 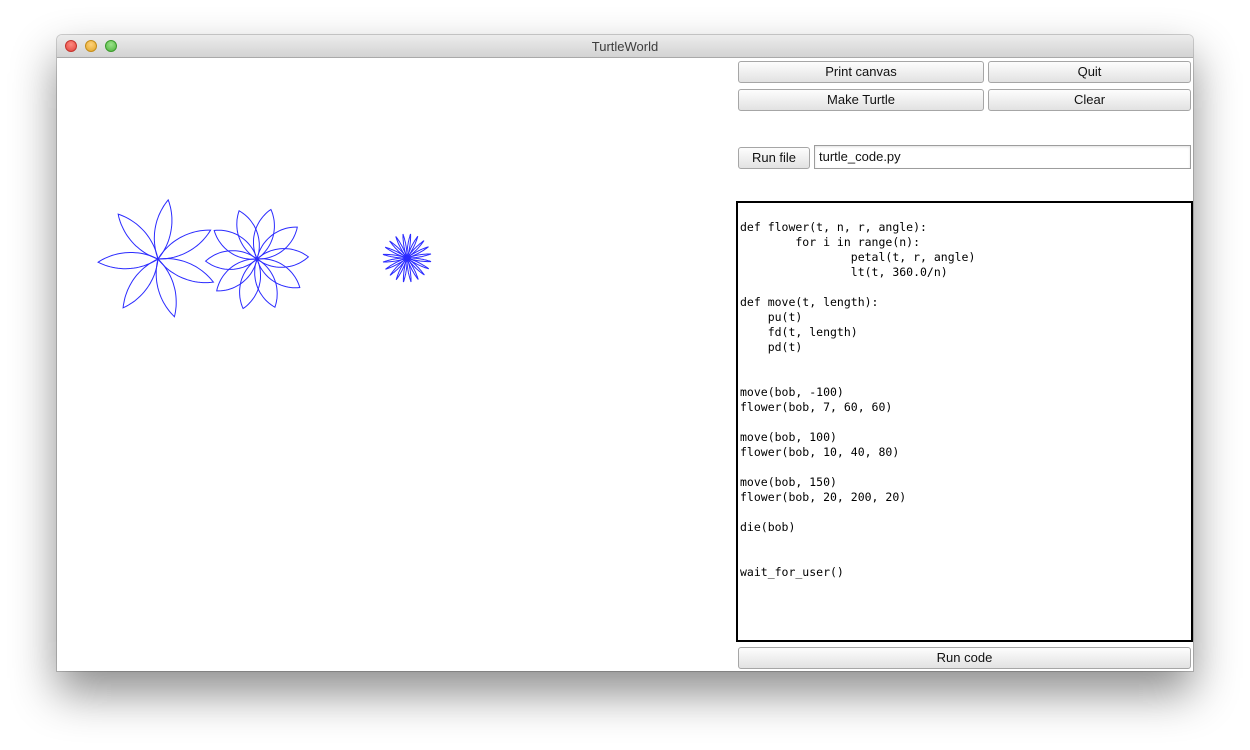 What do you see at coordinates (964, 658) in the screenshot?
I see `run-code-button: Run code` at bounding box center [964, 658].